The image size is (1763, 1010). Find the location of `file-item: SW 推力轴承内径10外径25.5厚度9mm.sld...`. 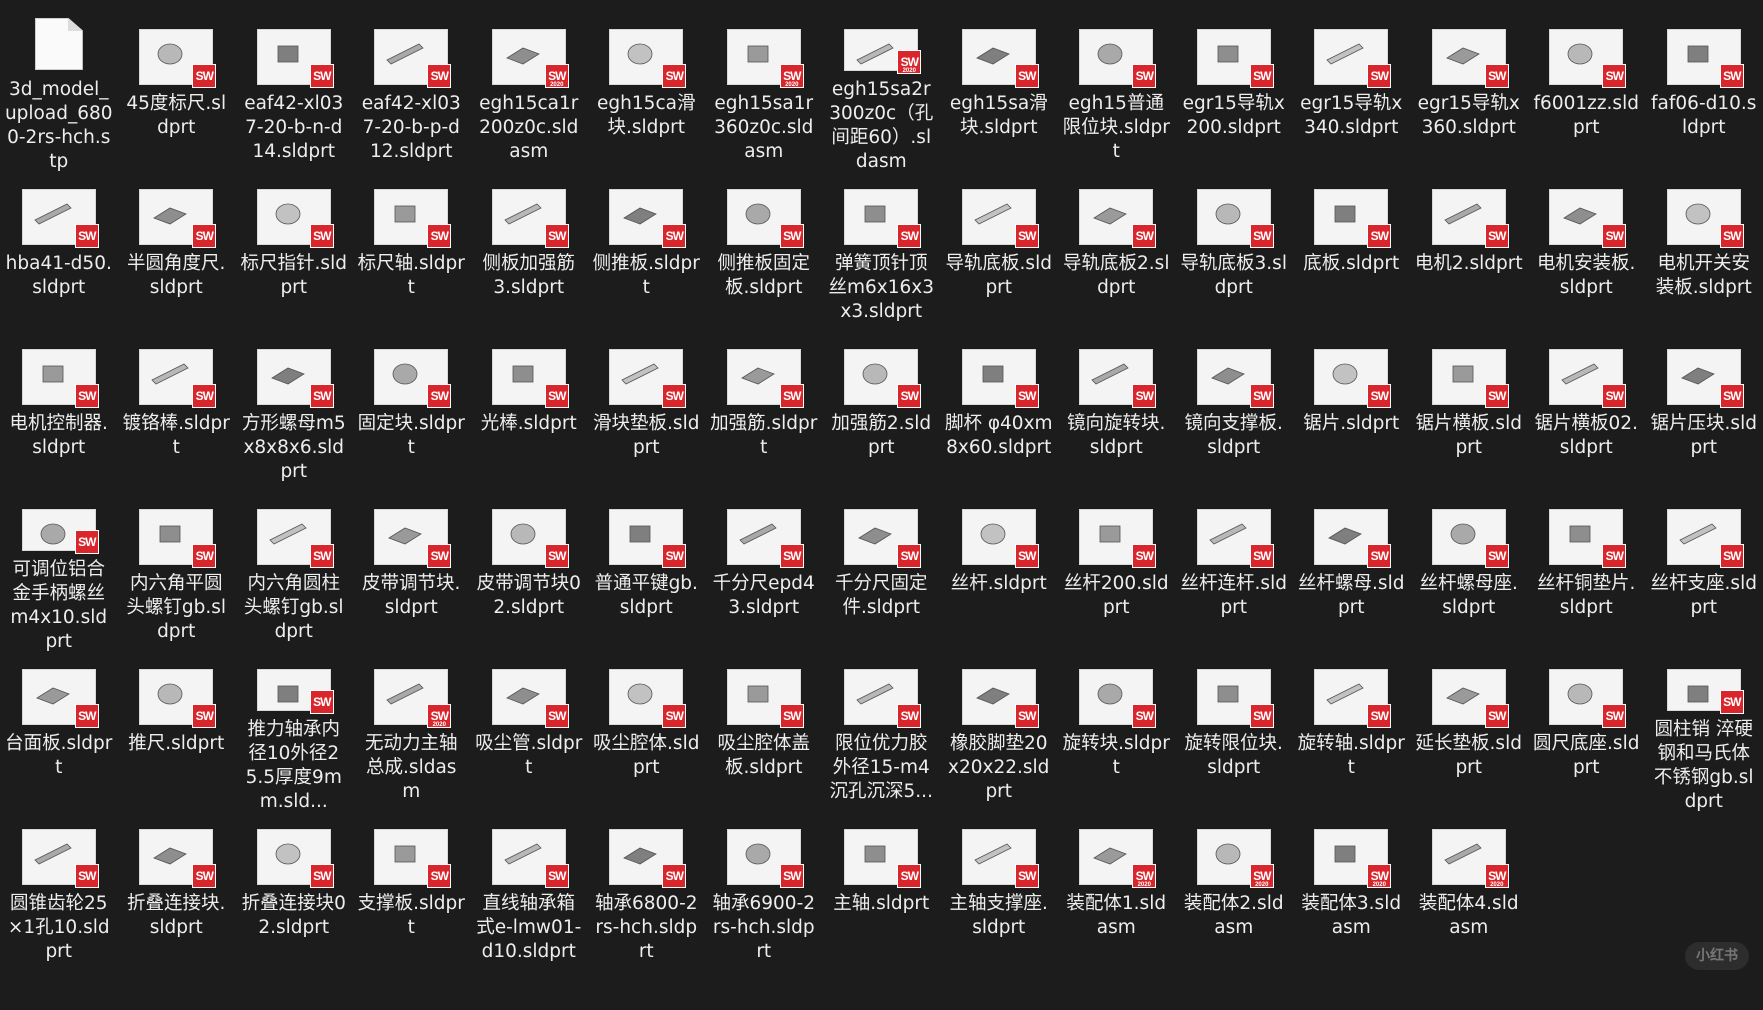

file-item: SW 推力轴承内径10外径25.5厚度9mm.sld... is located at coordinates (294, 734).